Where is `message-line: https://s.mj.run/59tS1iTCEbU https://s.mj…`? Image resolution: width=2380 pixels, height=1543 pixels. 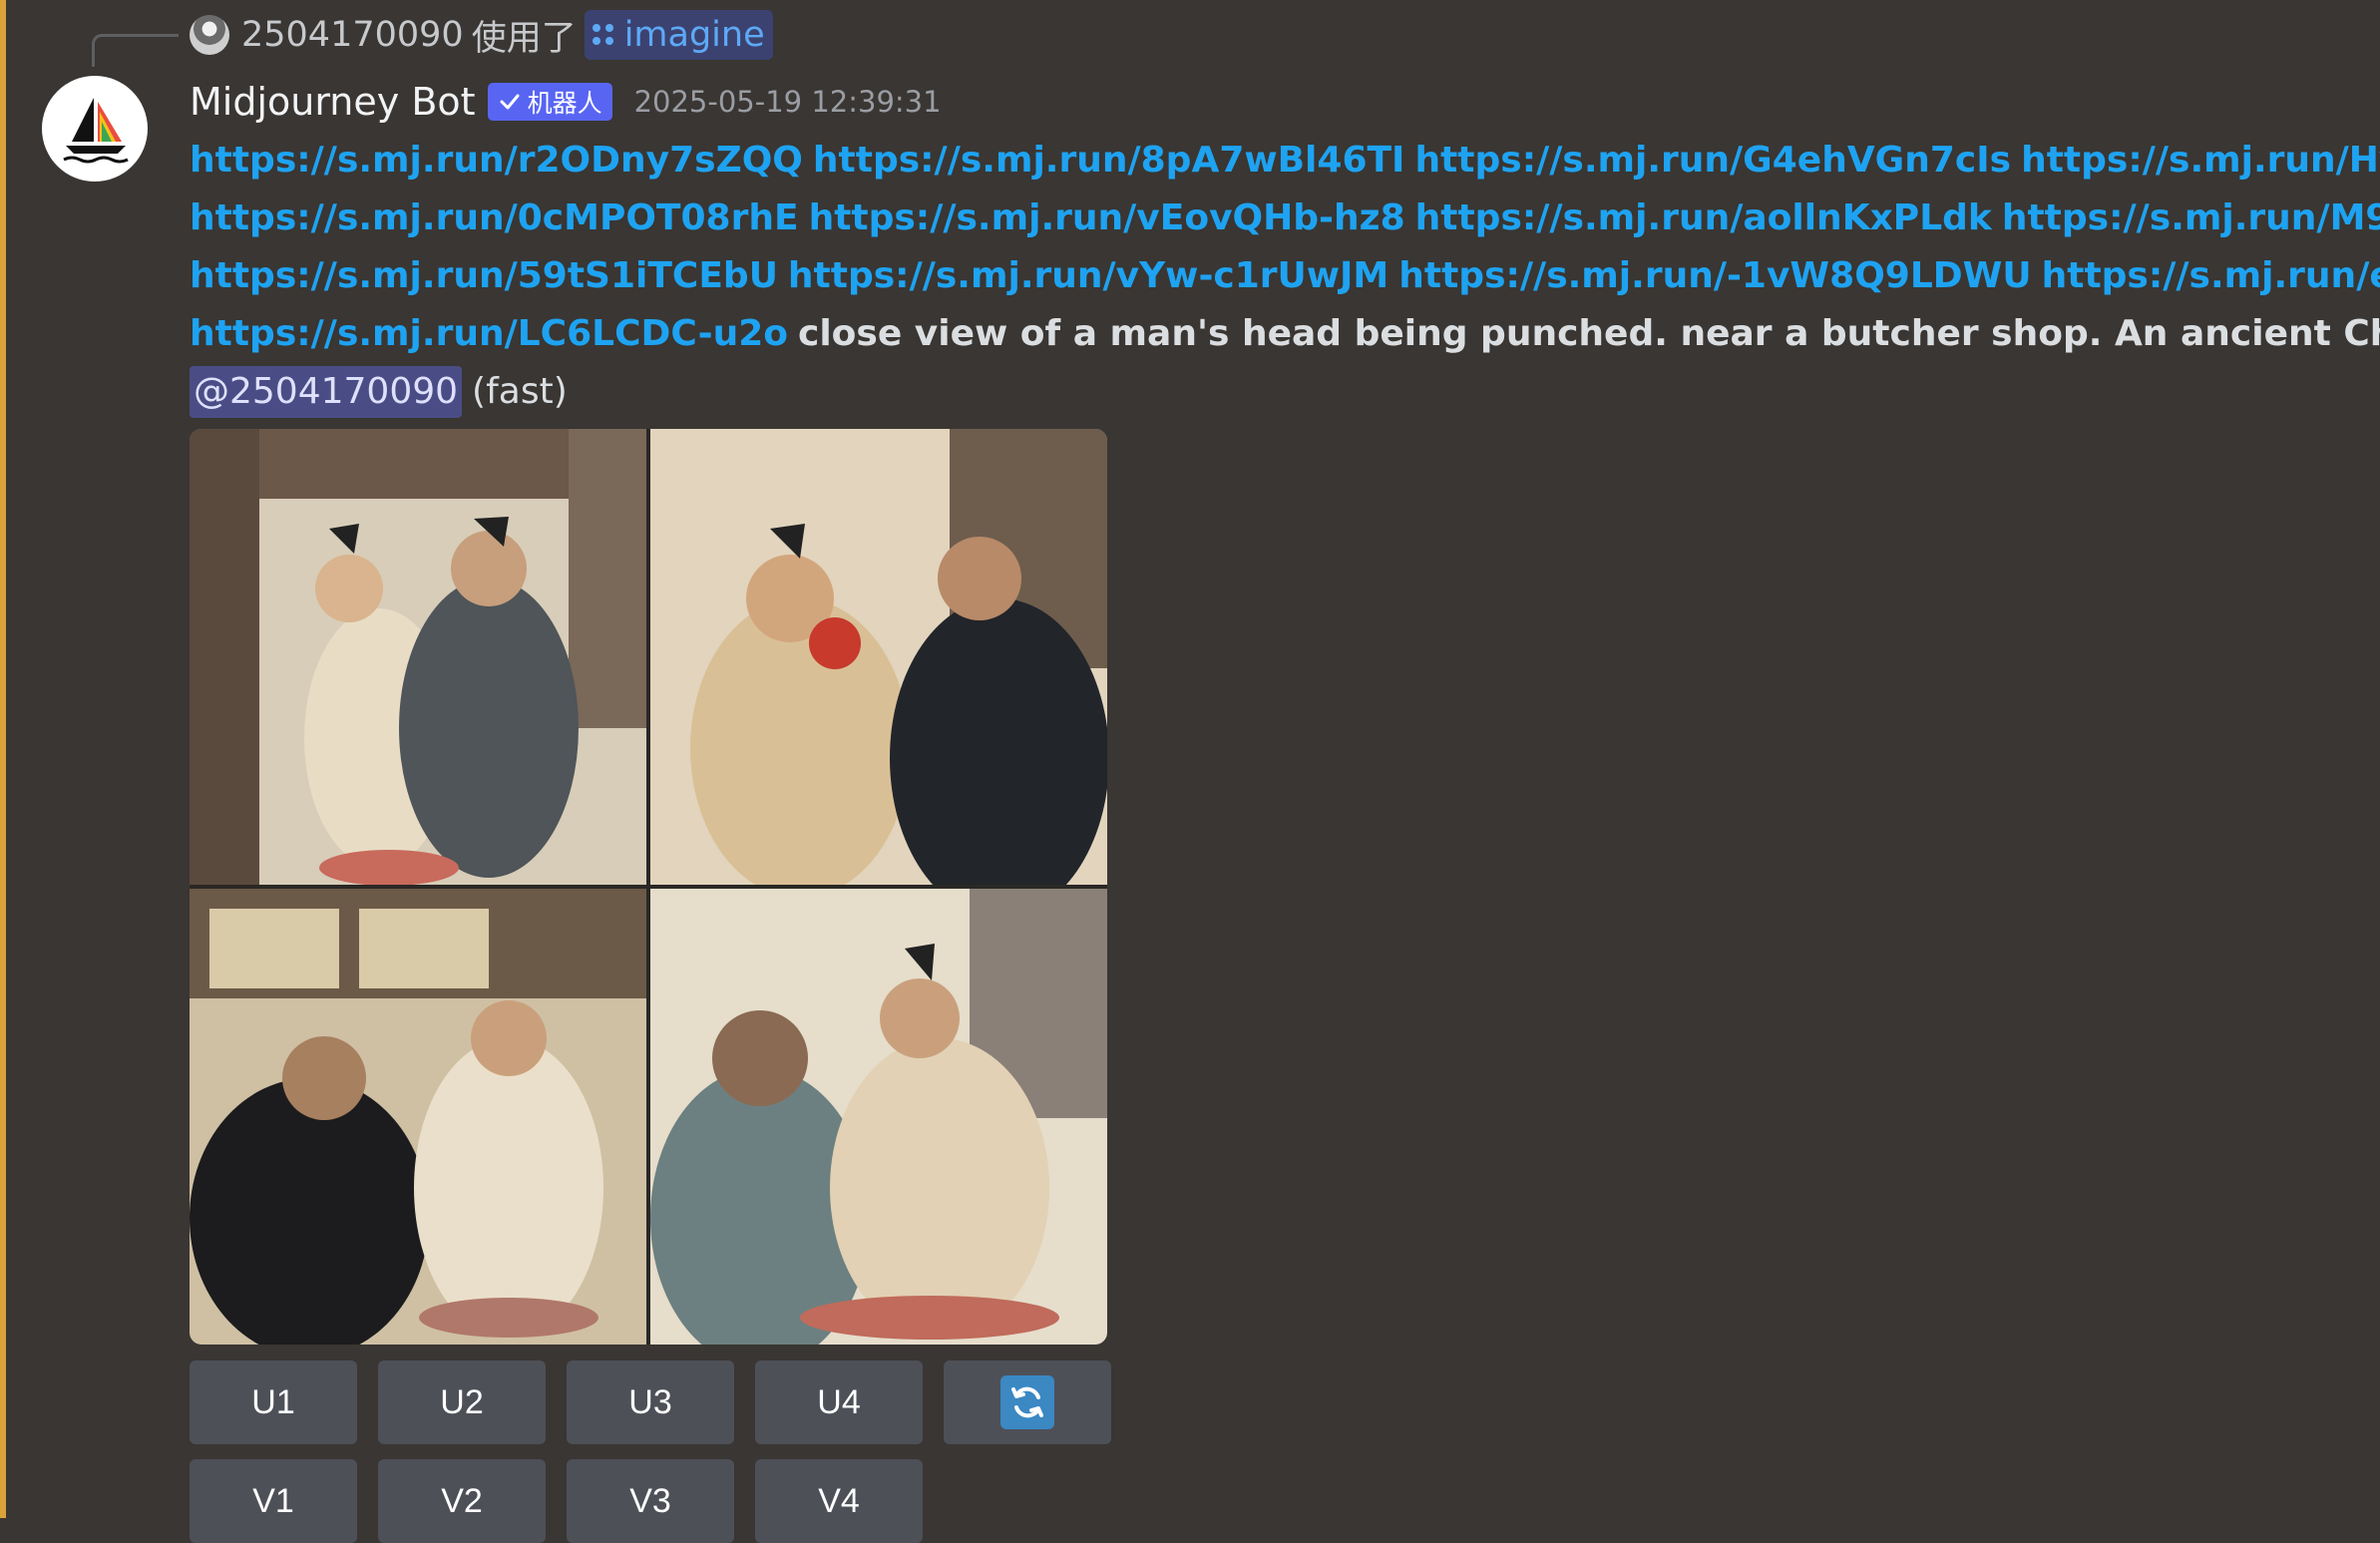 message-line: https://s.mj.run/59tS1iTCEbU https://s.mj… is located at coordinates (1285, 276).